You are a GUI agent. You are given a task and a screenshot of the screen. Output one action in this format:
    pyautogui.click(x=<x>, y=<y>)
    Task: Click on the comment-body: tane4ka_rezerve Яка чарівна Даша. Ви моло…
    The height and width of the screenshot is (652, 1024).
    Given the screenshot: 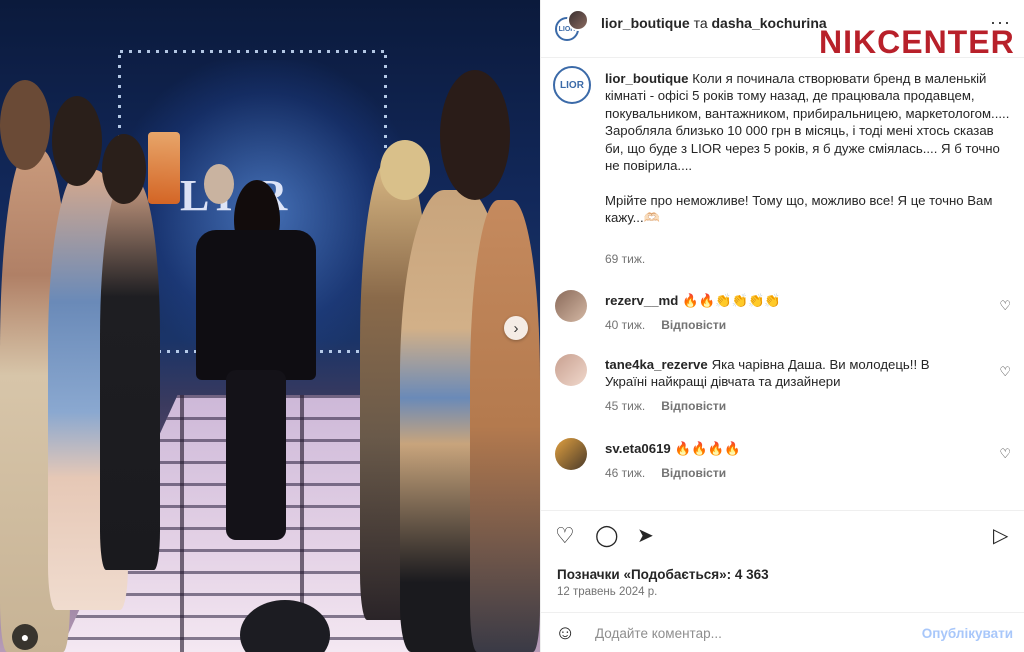 What is the action you would take?
    pyautogui.click(x=790, y=373)
    